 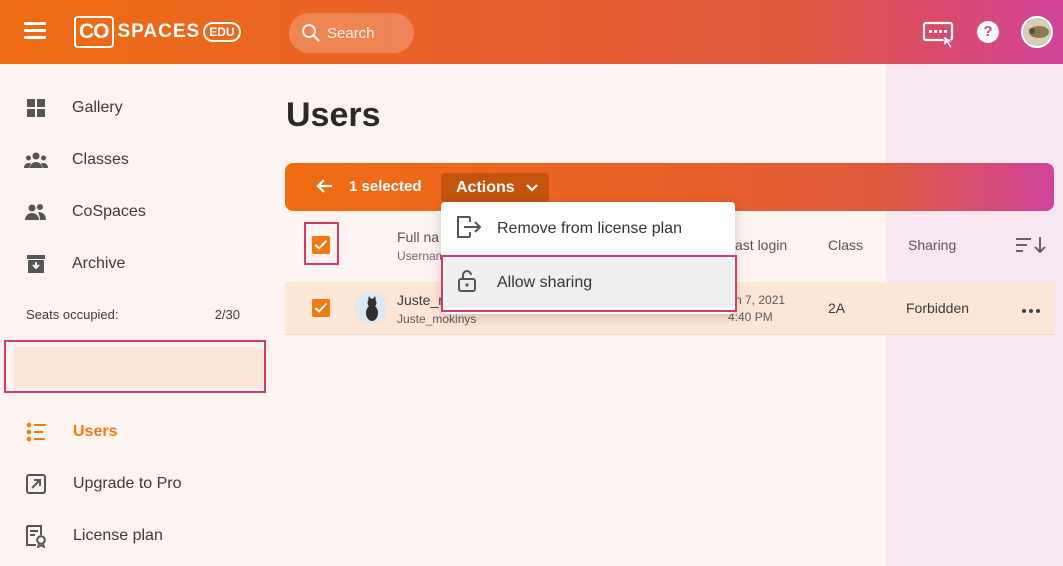 I want to click on chevron-down-icon, so click(x=531, y=187).